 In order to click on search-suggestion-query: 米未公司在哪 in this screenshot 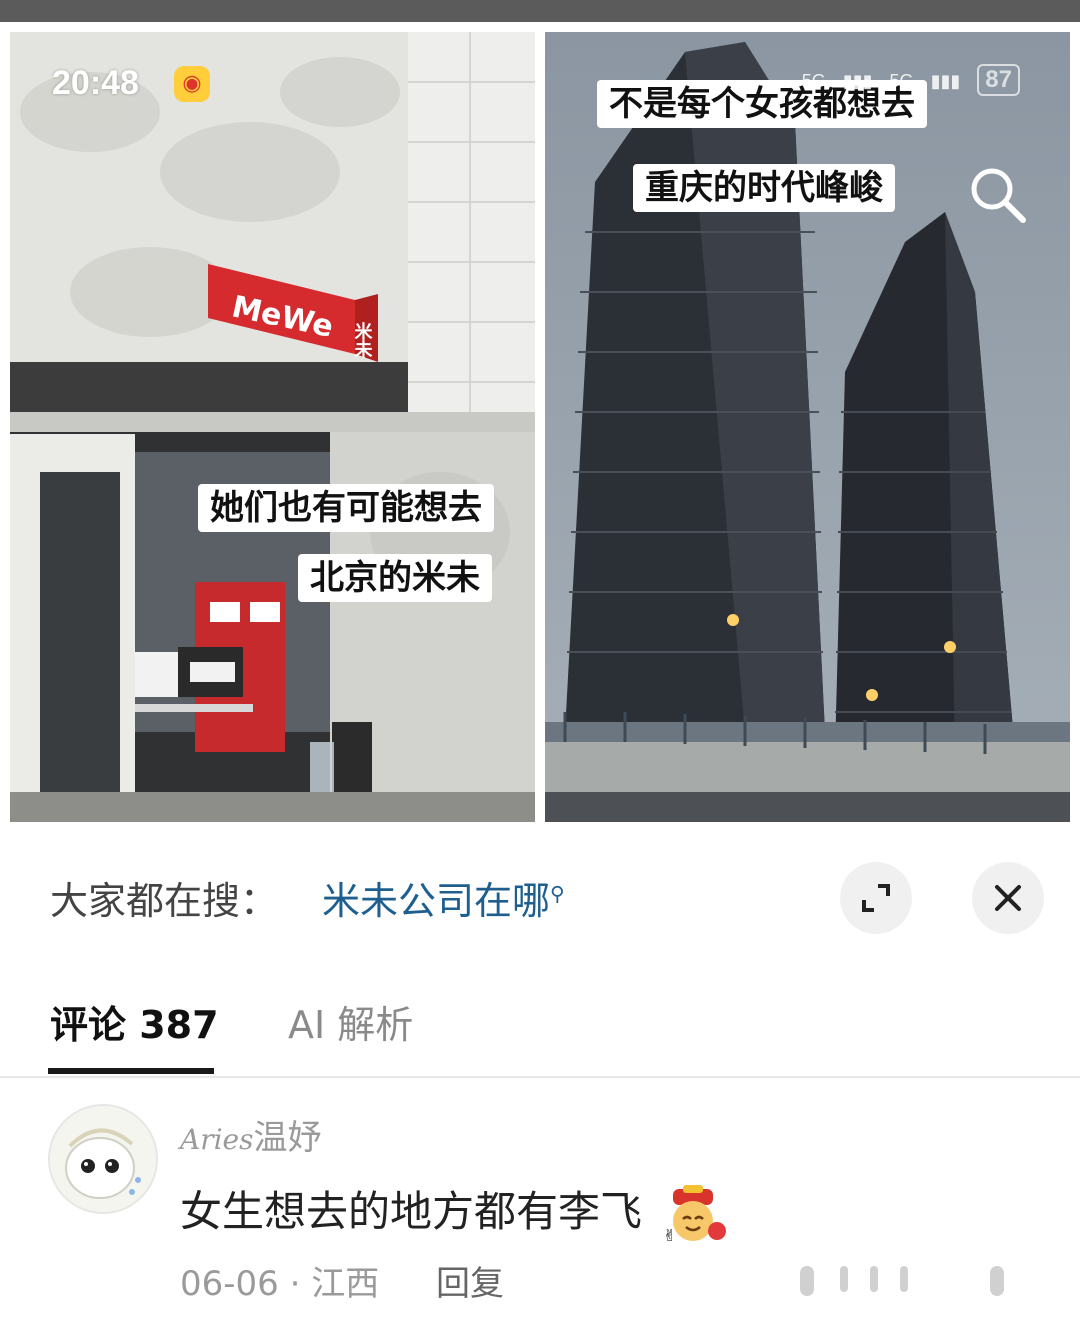, I will do `click(436, 901)`.